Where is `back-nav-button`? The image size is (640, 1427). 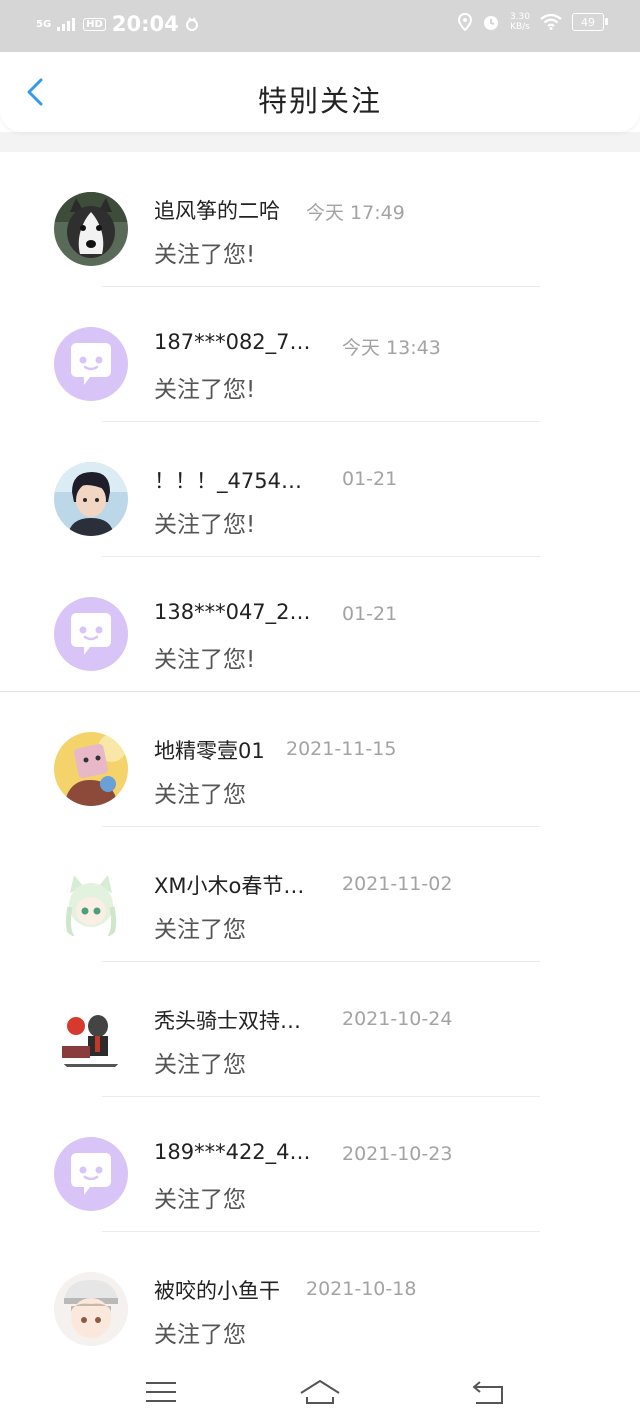 back-nav-button is located at coordinates (489, 1392).